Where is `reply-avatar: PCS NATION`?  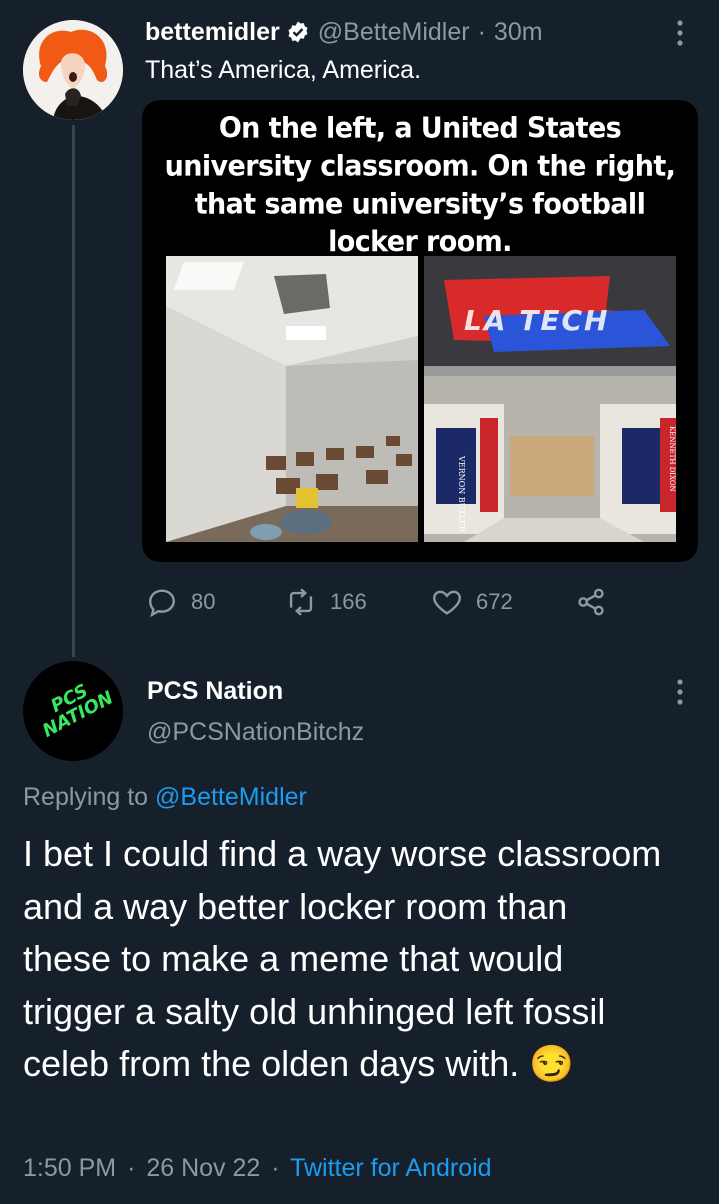
reply-avatar: PCS NATION is located at coordinates (73, 711).